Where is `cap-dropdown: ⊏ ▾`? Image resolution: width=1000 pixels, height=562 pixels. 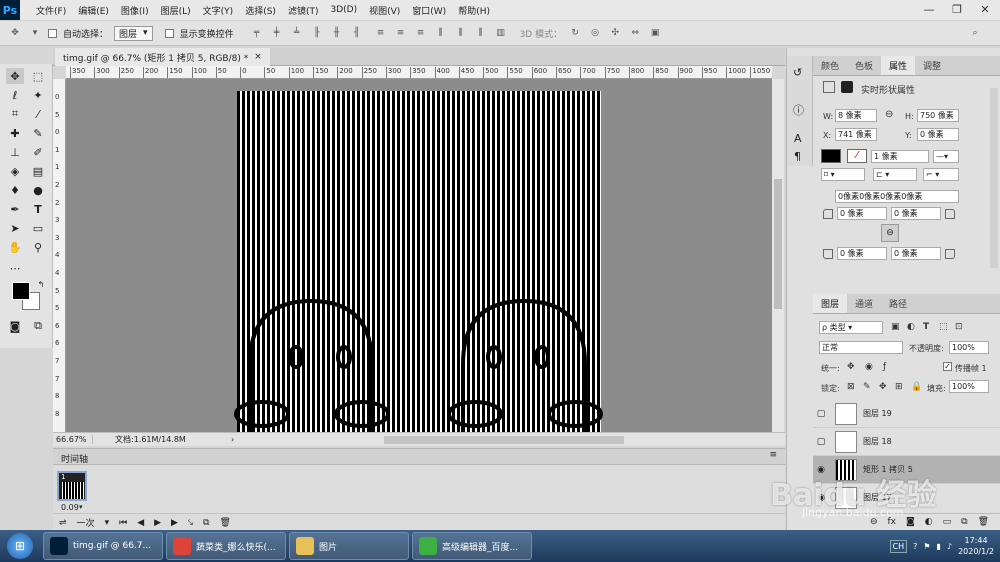 cap-dropdown: ⊏ ▾ is located at coordinates (895, 174).